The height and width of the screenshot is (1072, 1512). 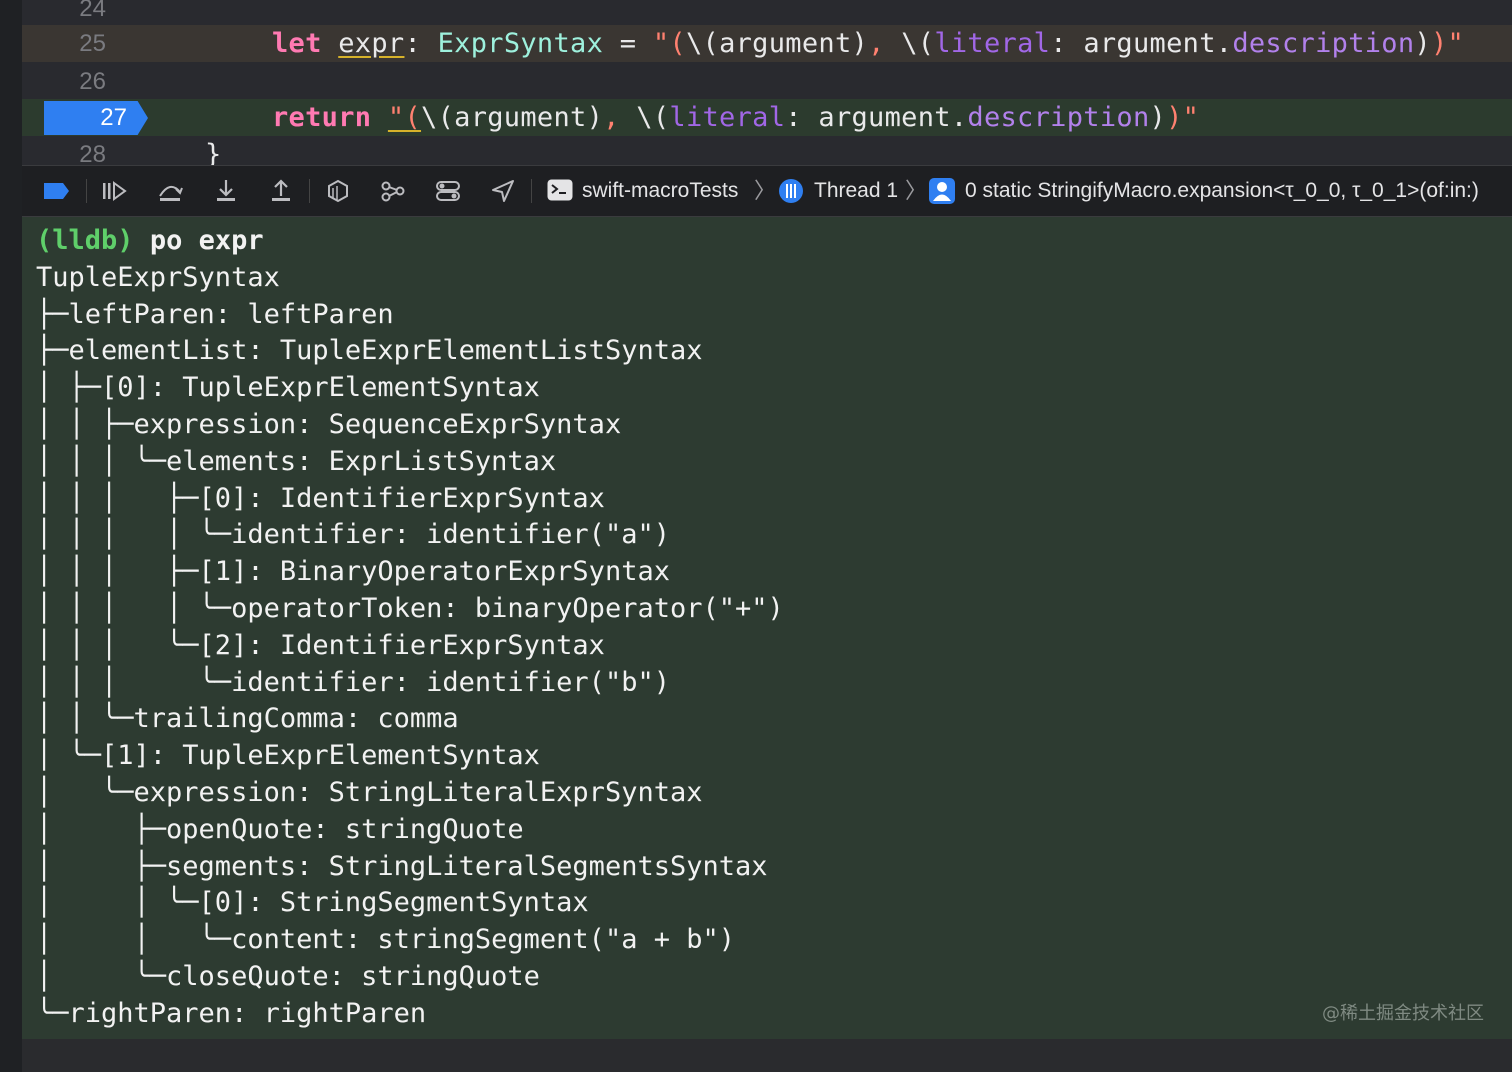 I want to click on breadcrumb-thread: Thread 1, so click(x=856, y=191).